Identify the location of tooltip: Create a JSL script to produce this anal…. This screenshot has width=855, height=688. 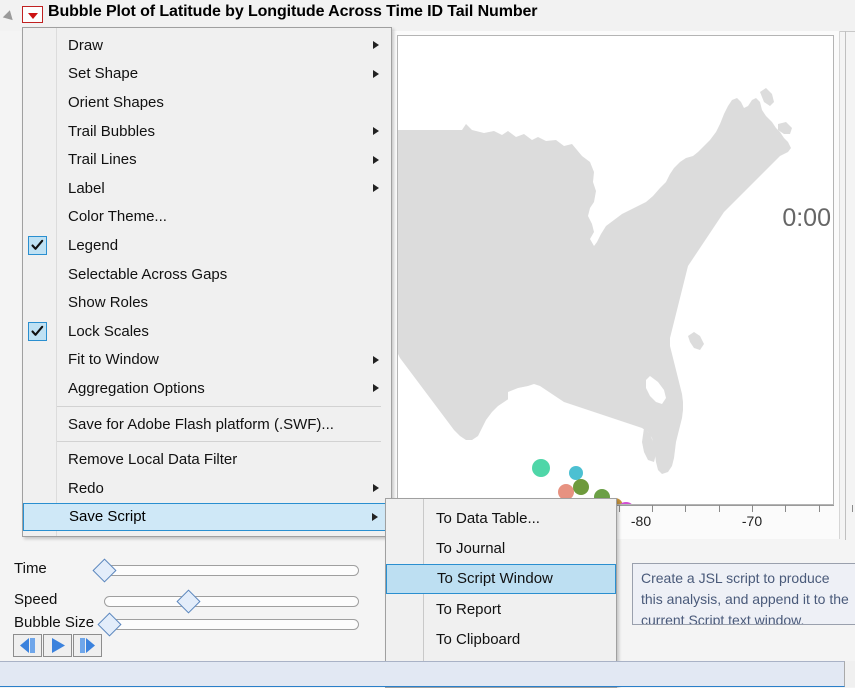
(743, 594).